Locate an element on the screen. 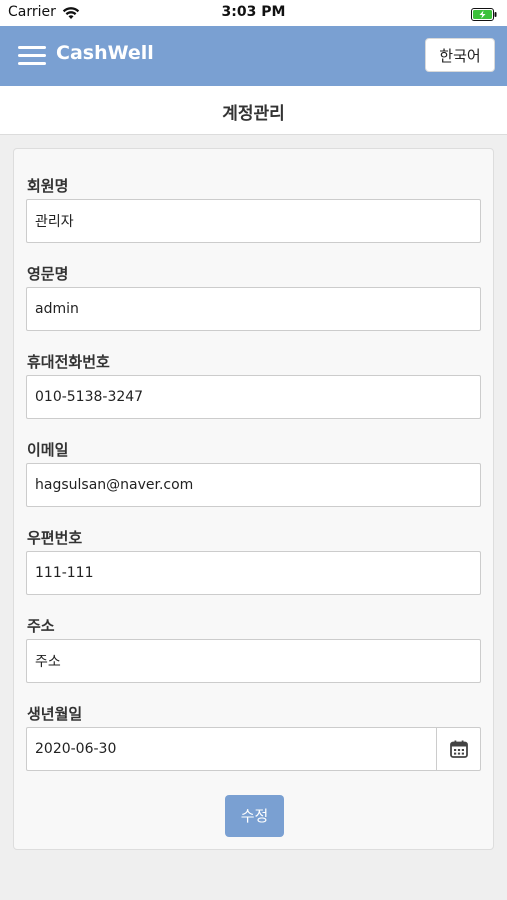 This screenshot has width=507, height=900. birthdate-label: 생년월일 is located at coordinates (55, 714).